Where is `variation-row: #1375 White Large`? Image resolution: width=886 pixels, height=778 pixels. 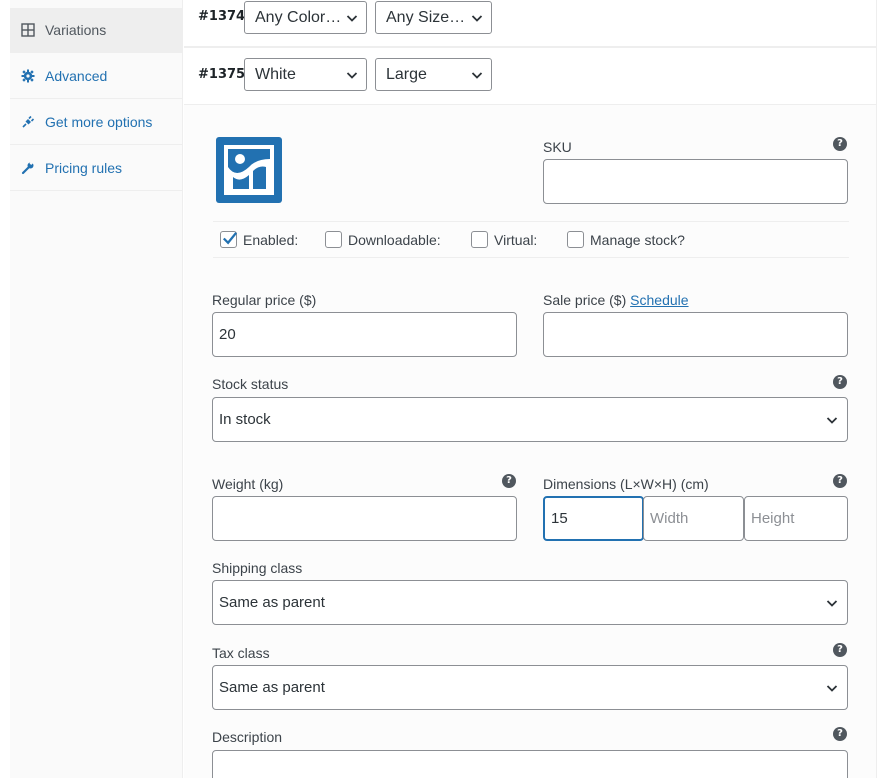
variation-row: #1375 White Large is located at coordinates (530, 76).